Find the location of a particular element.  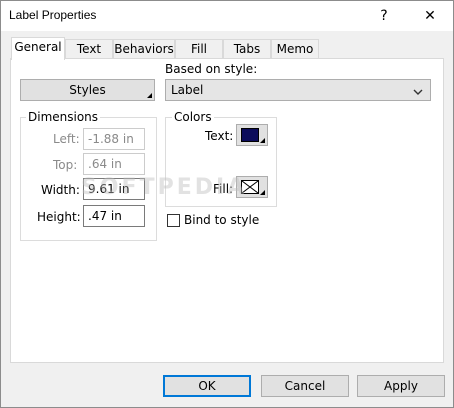

tab-general: General is located at coordinates (38, 48).